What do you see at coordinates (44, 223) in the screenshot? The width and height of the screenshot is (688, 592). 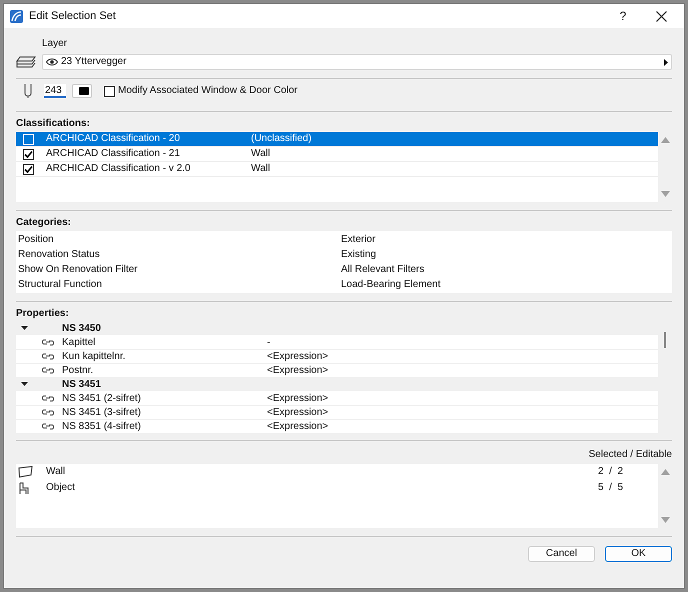 I see `section-heading: Categories:` at bounding box center [44, 223].